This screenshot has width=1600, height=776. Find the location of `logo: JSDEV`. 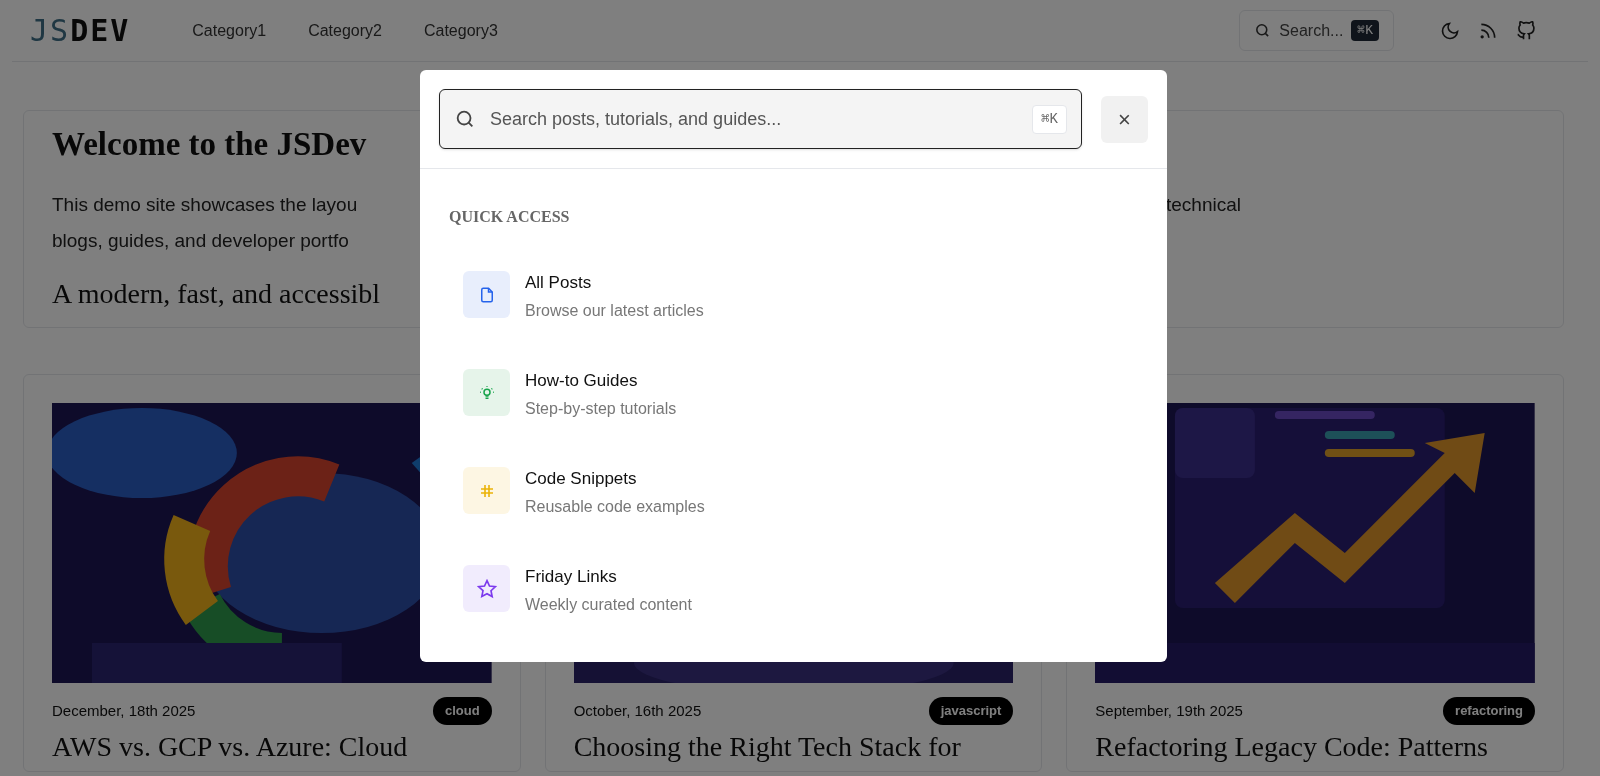

logo: JSDEV is located at coordinates (80, 30).